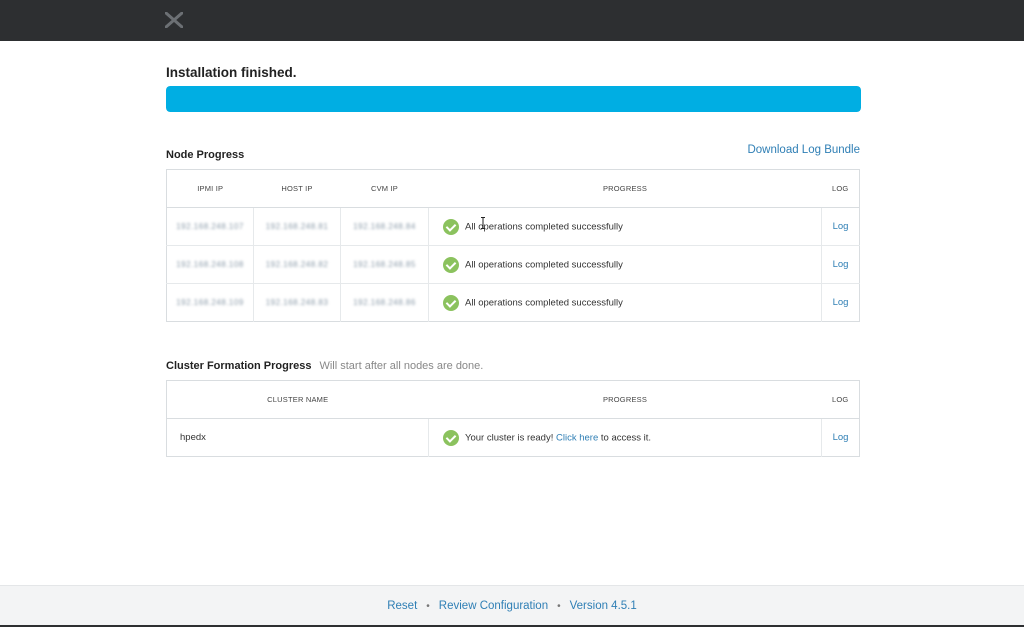 The image size is (1024, 627). I want to click on cluster-progress-title: Cluster Formation Progress, so click(239, 366).